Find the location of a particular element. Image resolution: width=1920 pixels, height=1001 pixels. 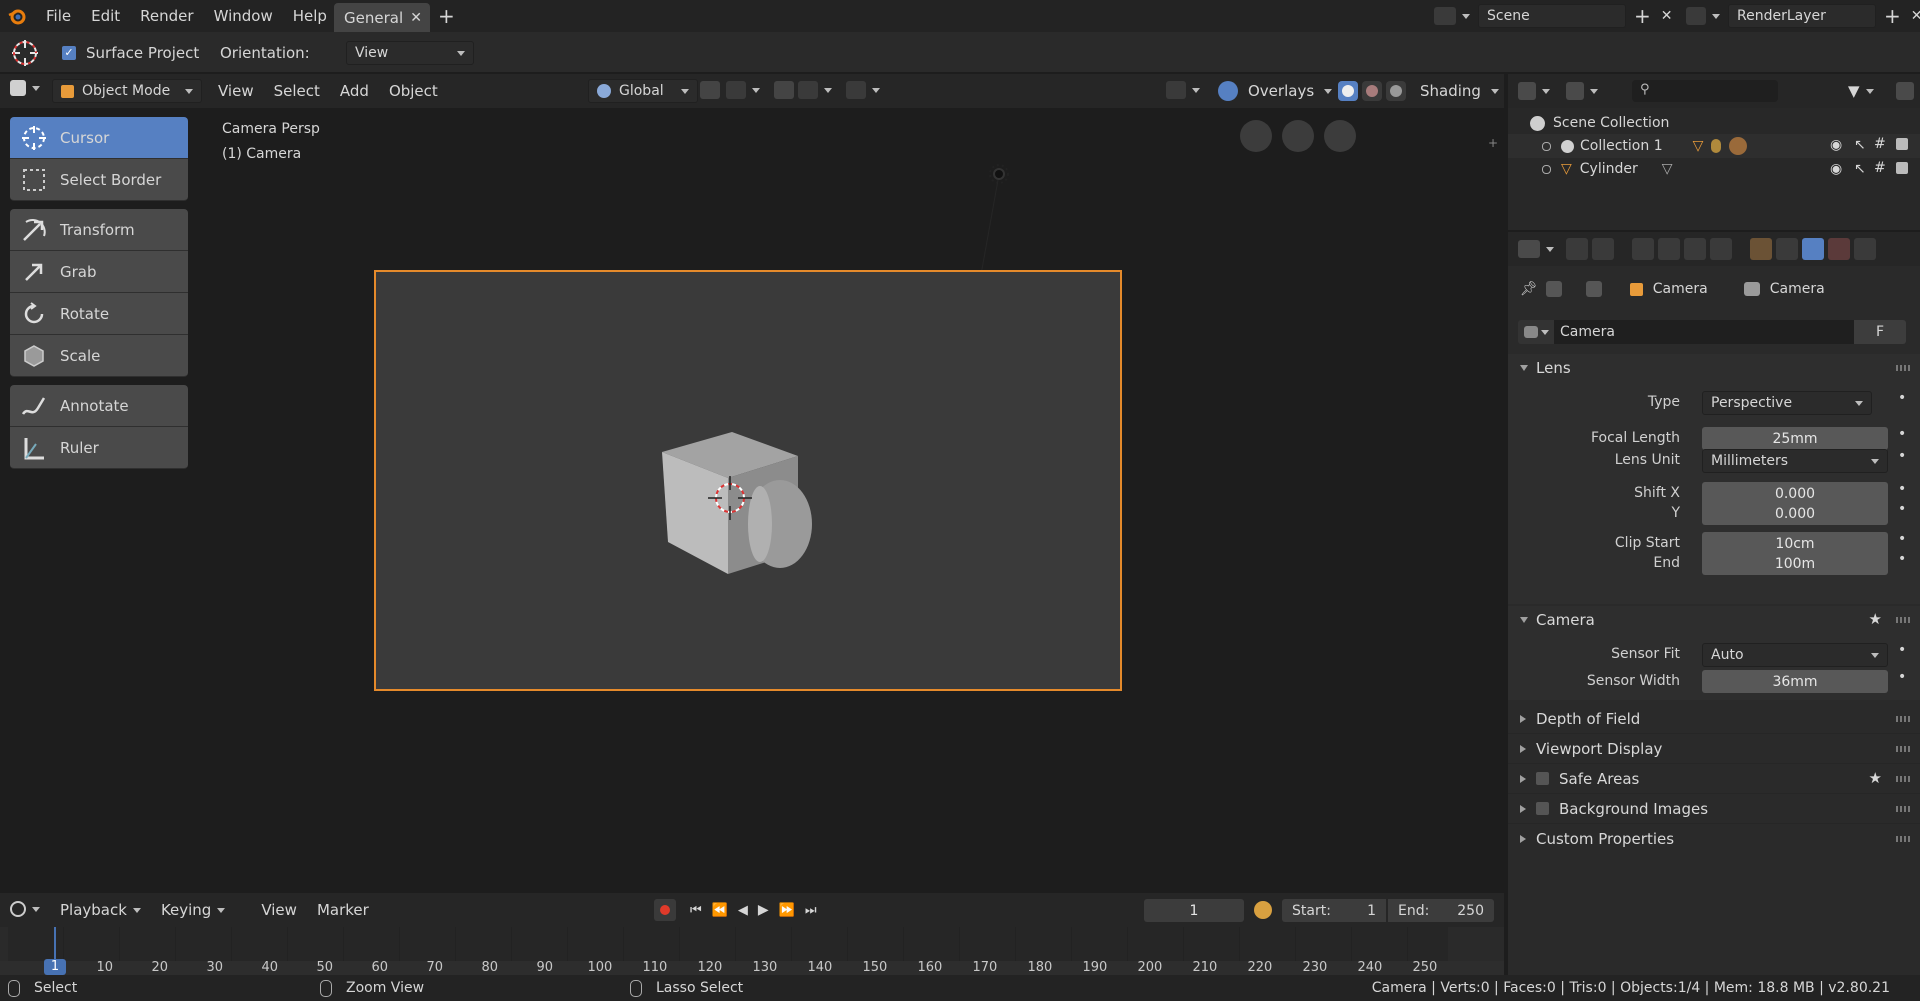

add-workspace-icon: + is located at coordinates (446, 16).